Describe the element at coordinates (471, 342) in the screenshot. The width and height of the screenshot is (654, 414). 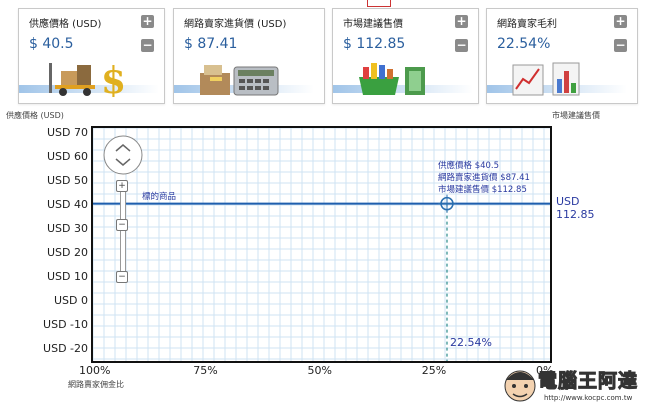
I see `x-marker-label: 22.54%` at that location.